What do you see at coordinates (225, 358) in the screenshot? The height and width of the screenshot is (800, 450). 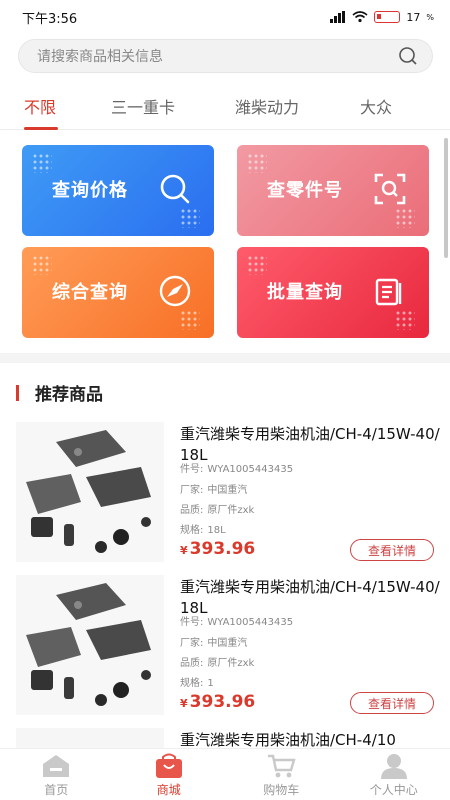 I see `section-divider` at bounding box center [225, 358].